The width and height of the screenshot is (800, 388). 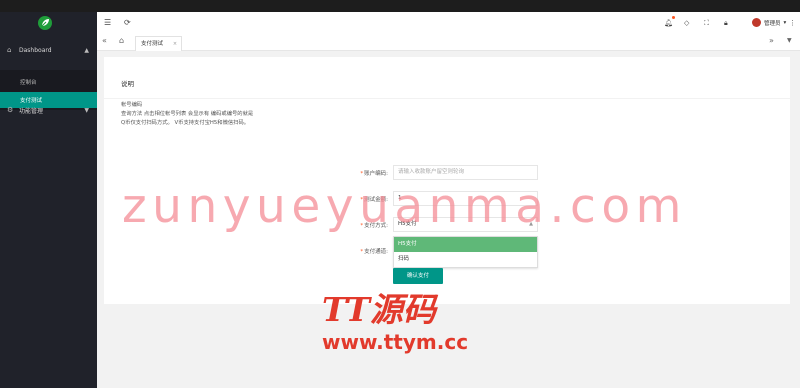 What do you see at coordinates (418, 276) in the screenshot?
I see `submit-button: 确认支付` at bounding box center [418, 276].